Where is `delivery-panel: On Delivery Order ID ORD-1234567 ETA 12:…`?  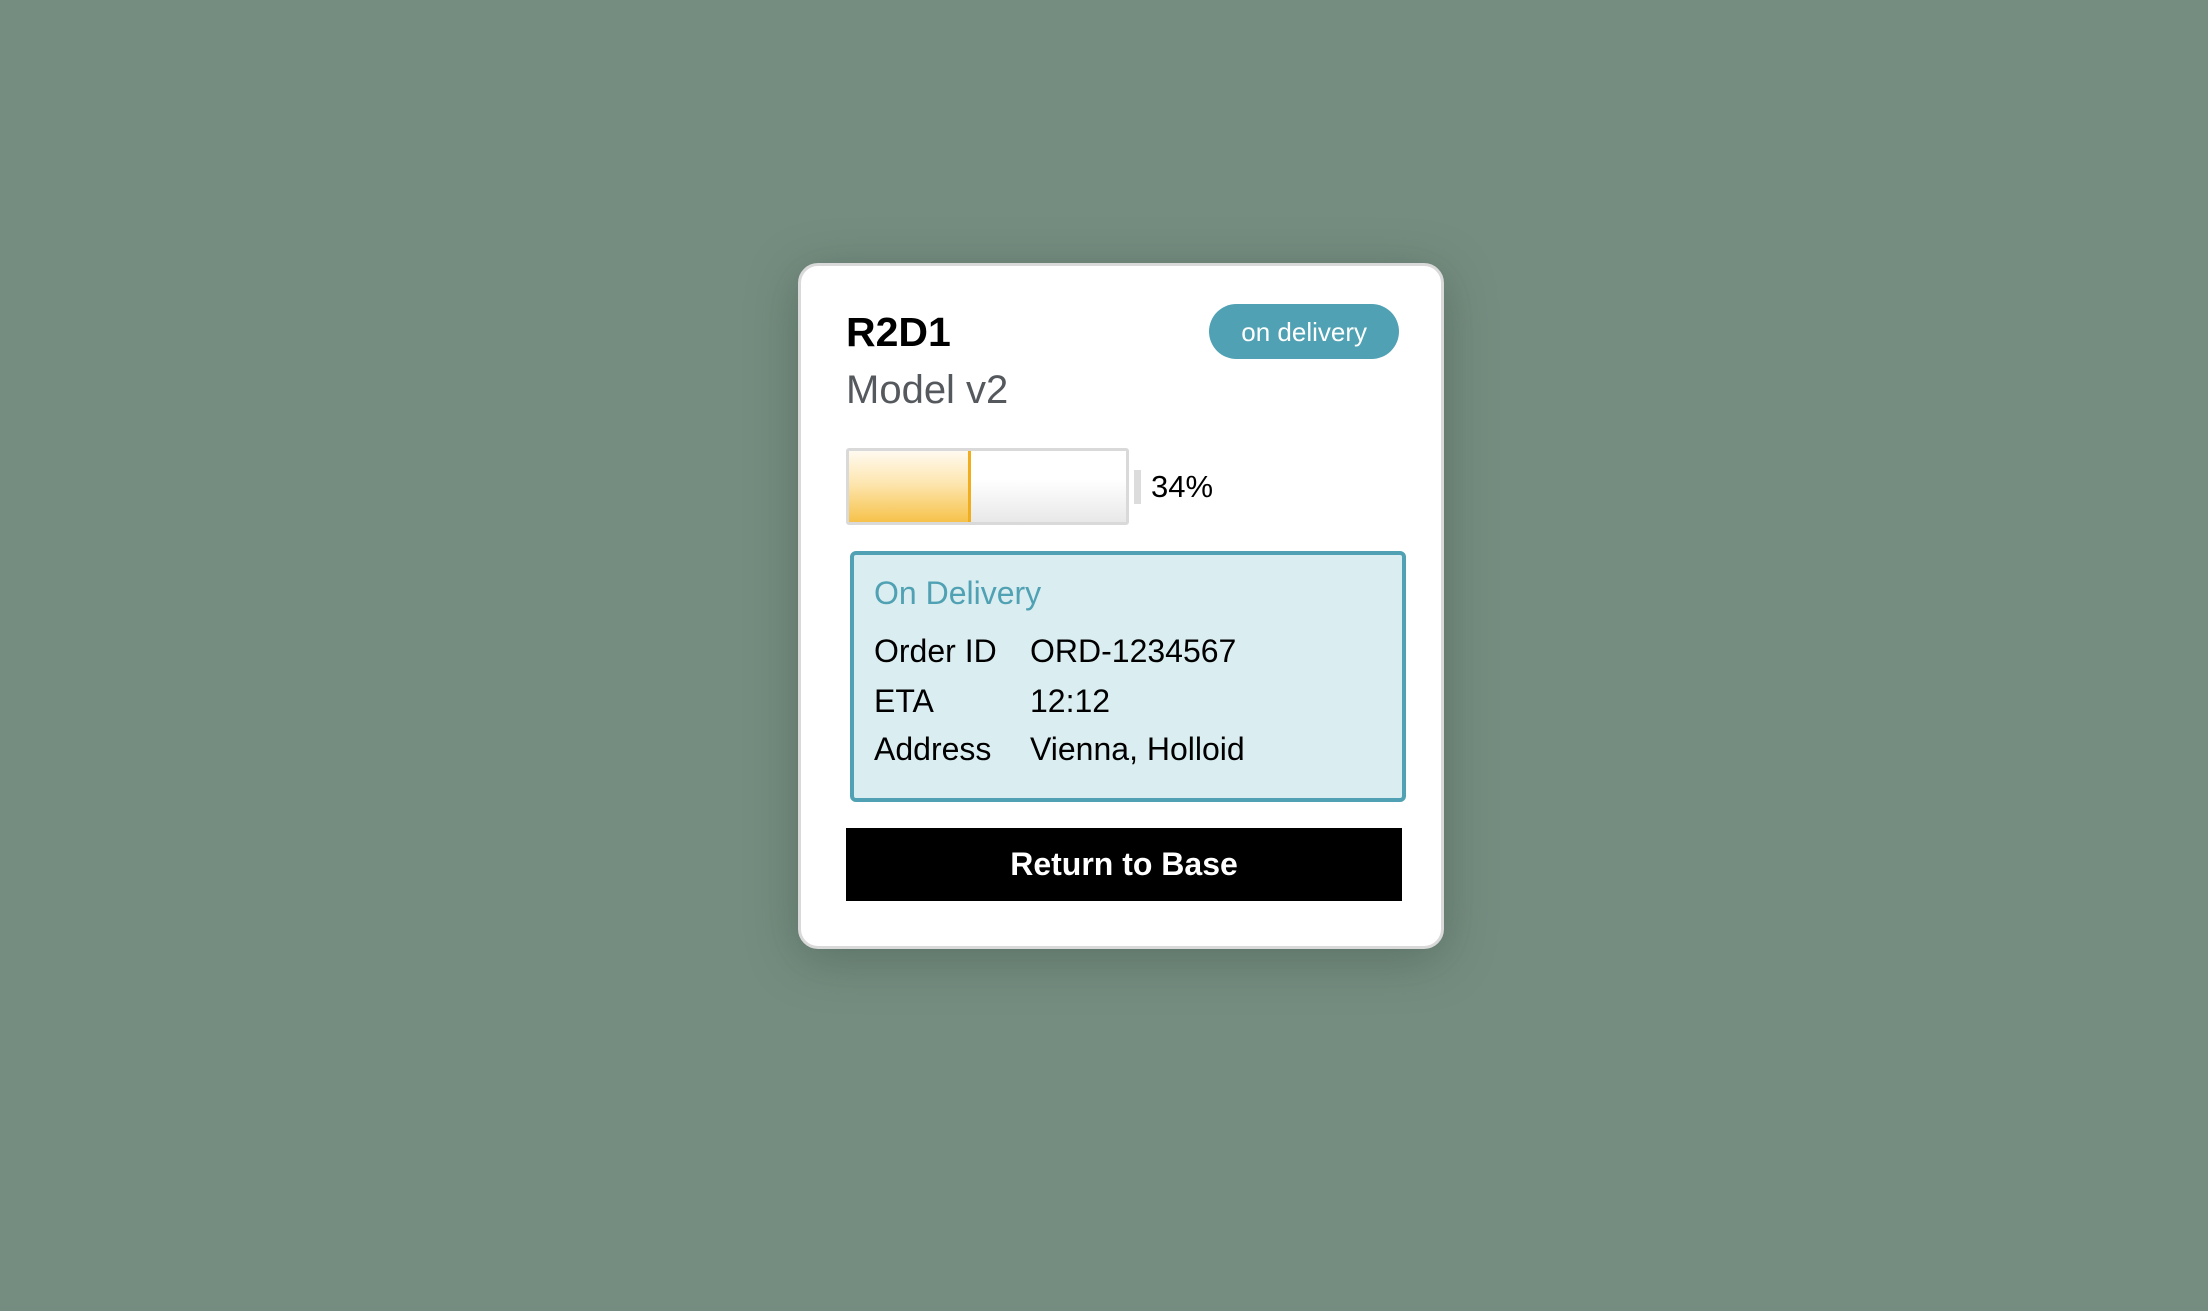
delivery-panel: On Delivery Order ID ORD-1234567 ETA 12:… is located at coordinates (1128, 676).